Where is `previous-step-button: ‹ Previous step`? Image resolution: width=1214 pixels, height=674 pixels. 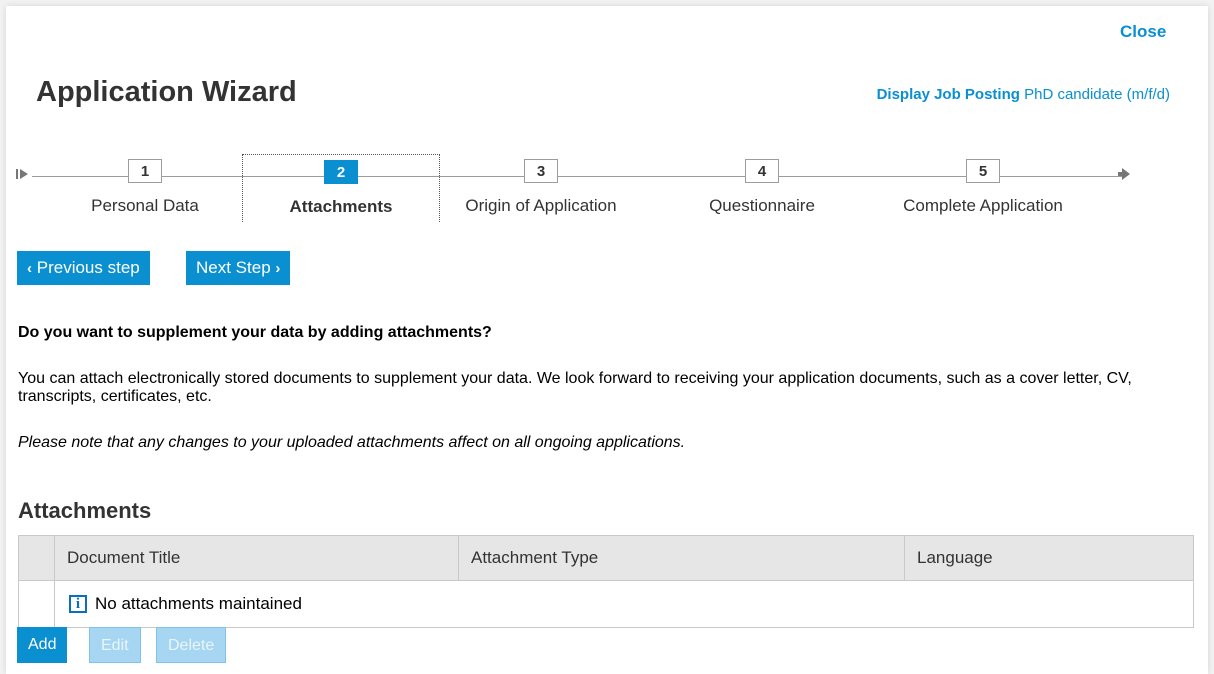
previous-step-button: ‹ Previous step is located at coordinates (83, 268).